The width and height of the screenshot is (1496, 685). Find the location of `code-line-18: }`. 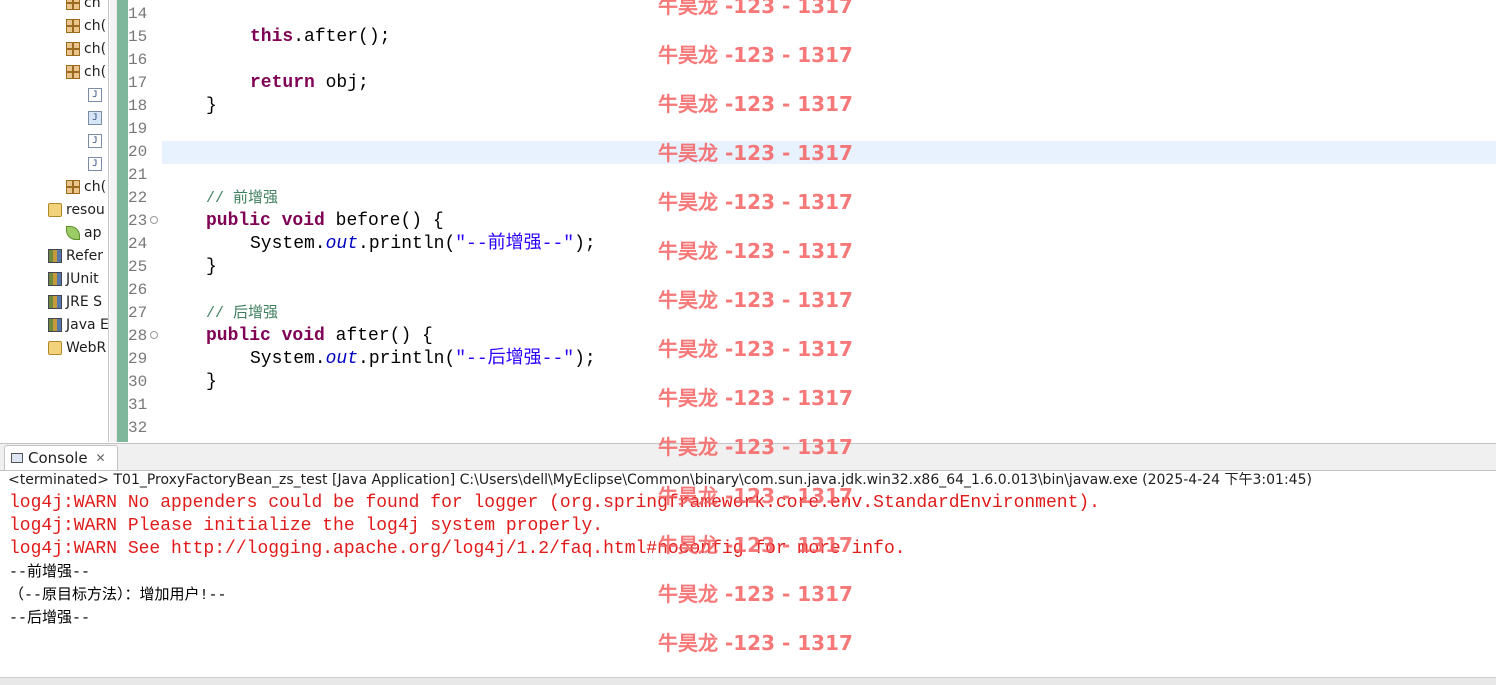

code-line-18: } is located at coordinates (211, 106).